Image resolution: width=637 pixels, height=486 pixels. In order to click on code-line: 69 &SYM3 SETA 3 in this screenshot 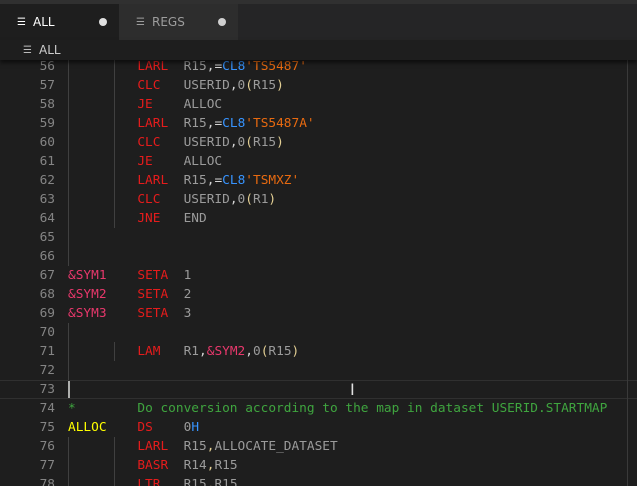, I will do `click(318, 313)`.